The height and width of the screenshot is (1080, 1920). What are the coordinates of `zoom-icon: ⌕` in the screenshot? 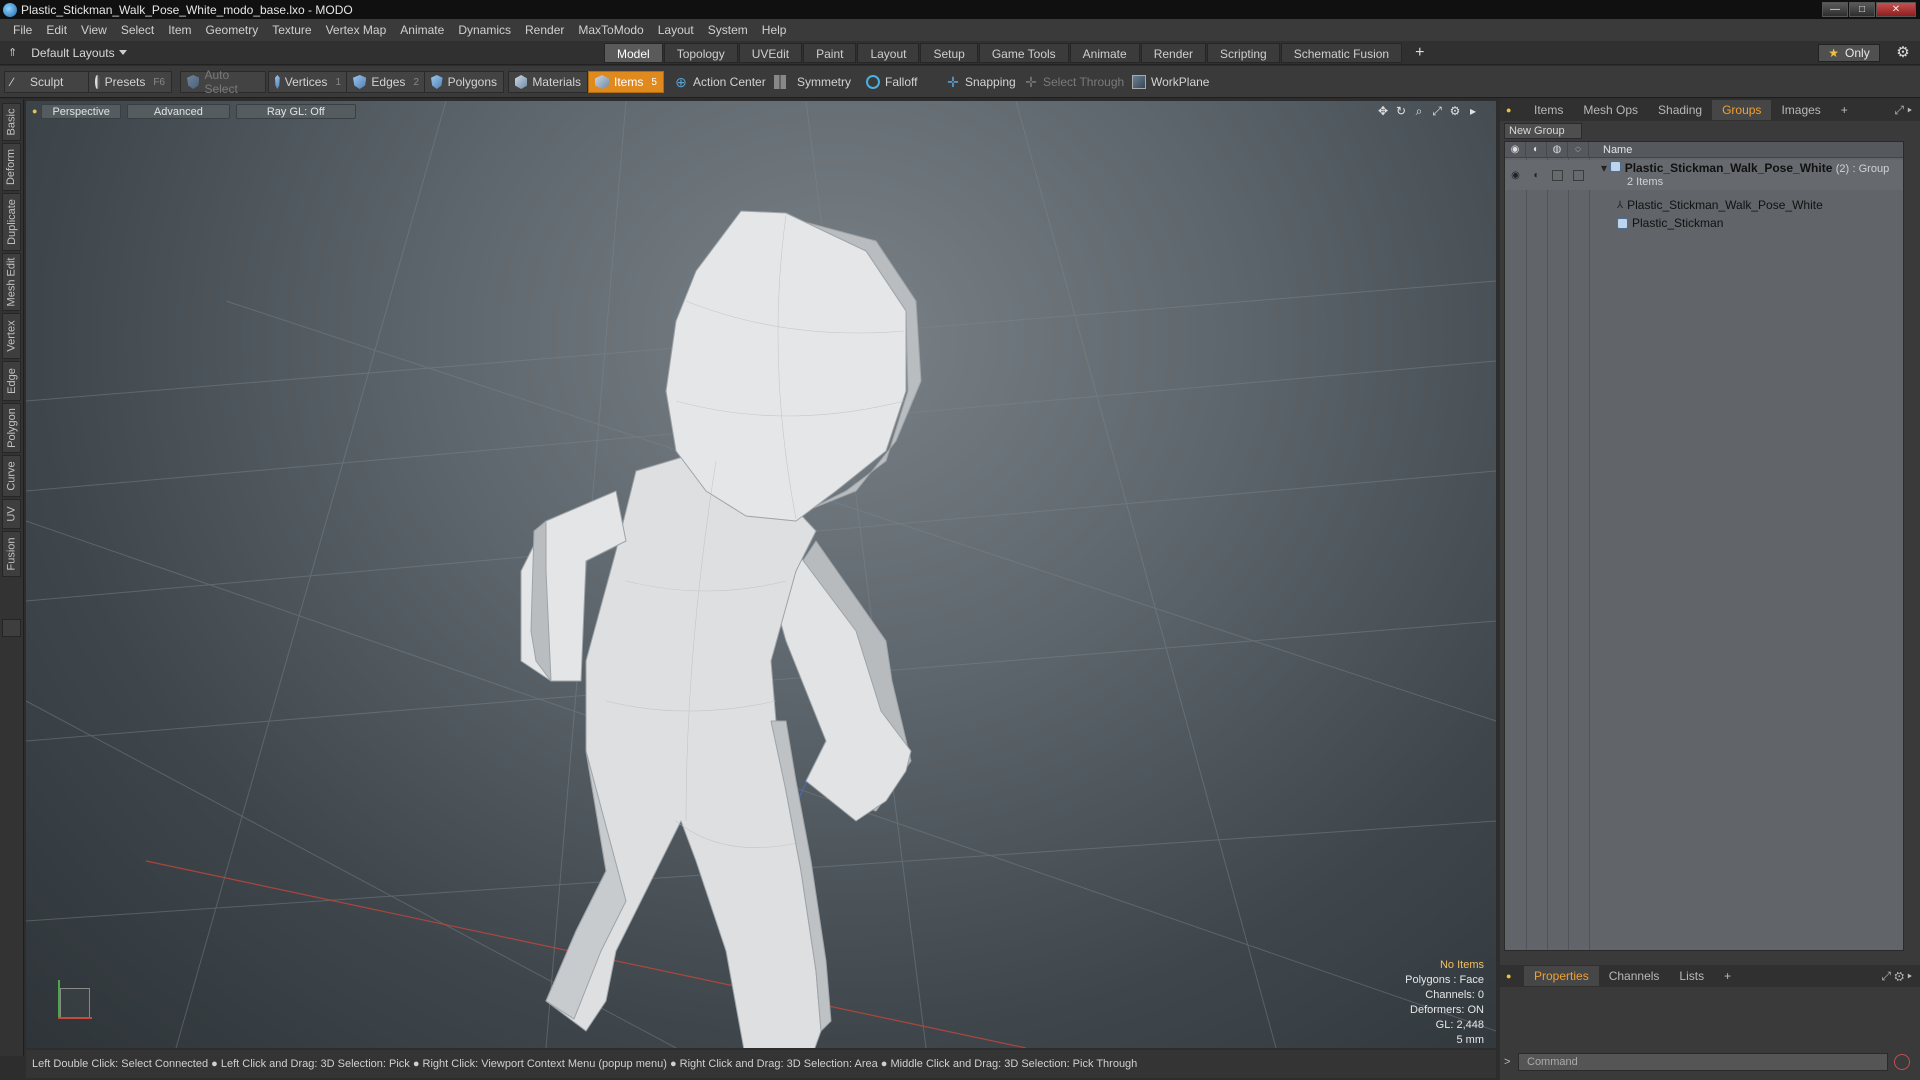 It's located at (1419, 111).